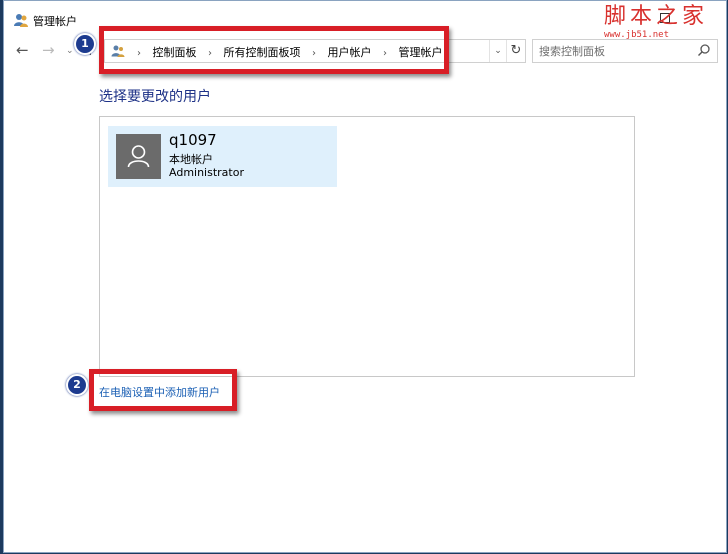 The image size is (728, 554). What do you see at coordinates (155, 97) in the screenshot?
I see `page-title: 选择要更改的用户` at bounding box center [155, 97].